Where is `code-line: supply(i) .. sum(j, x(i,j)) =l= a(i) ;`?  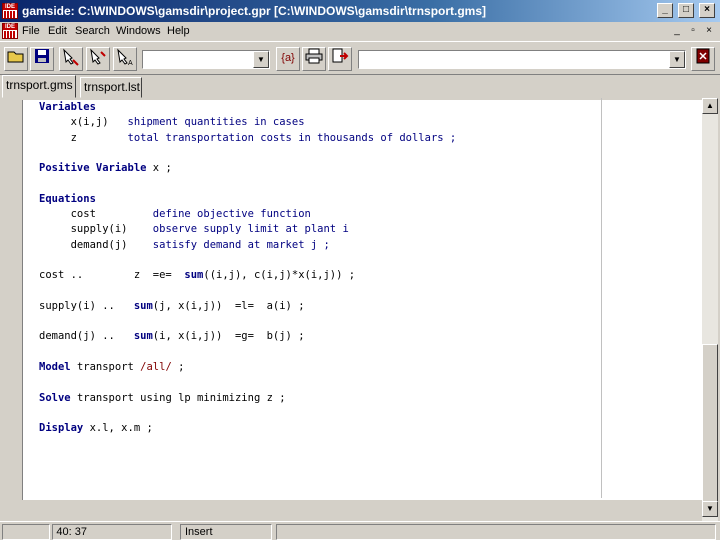
code-line: supply(i) .. sum(j, x(i,j)) =l= a(i) ; is located at coordinates (247, 306).